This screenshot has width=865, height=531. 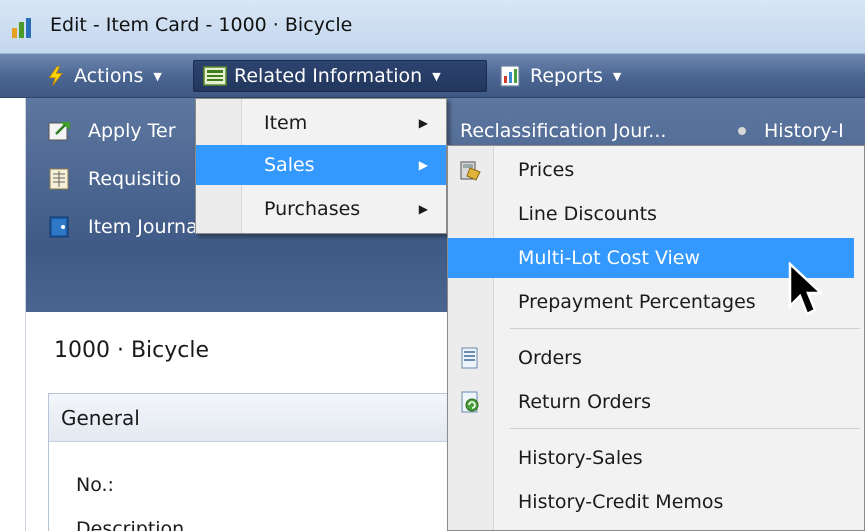 What do you see at coordinates (134, 179) in the screenshot?
I see `requisition-label: Requisitio` at bounding box center [134, 179].